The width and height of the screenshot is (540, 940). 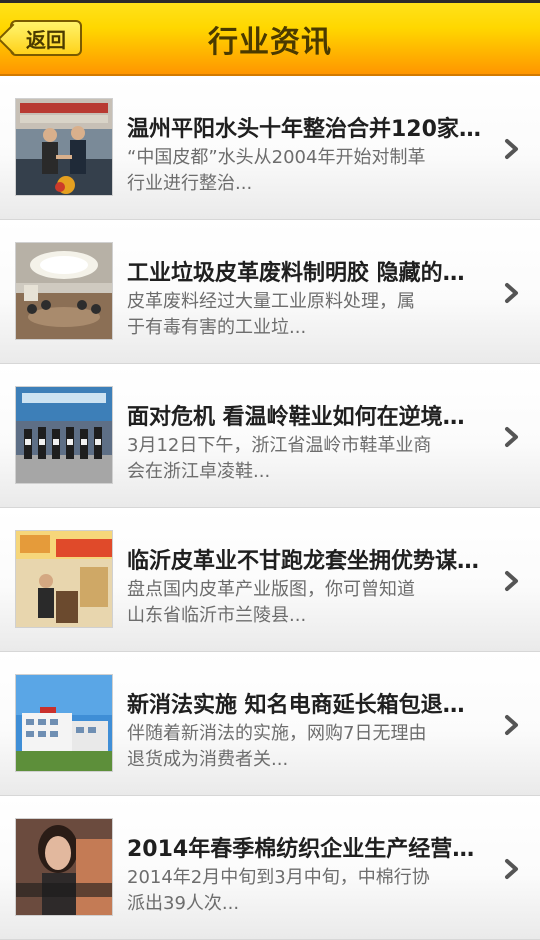 What do you see at coordinates (304, 129) in the screenshot?
I see `news-title: 温州平阳水头十年整治合并120家皮革企业` at bounding box center [304, 129].